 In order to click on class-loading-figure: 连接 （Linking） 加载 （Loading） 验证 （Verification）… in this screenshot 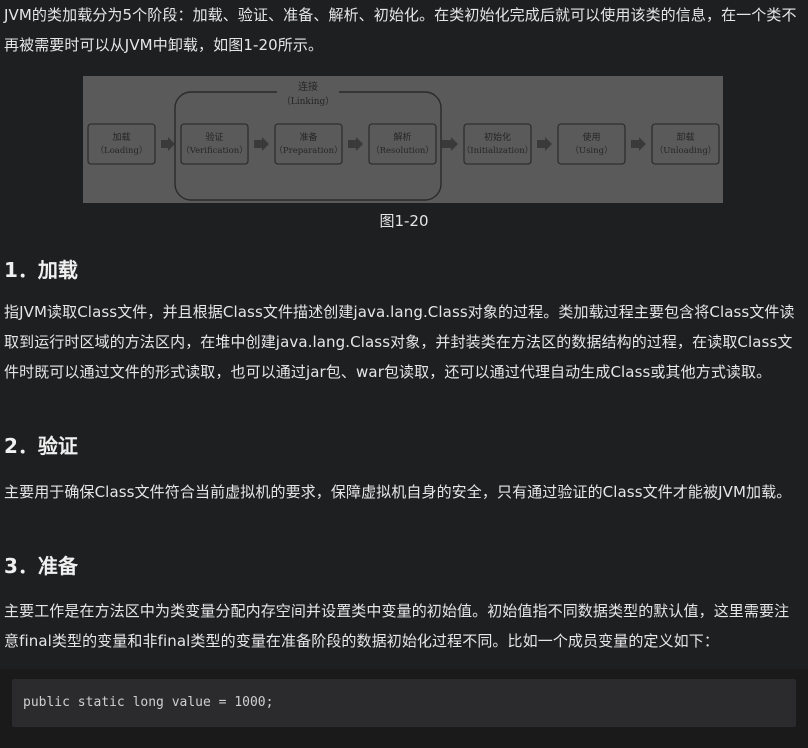, I will do `click(403, 139)`.